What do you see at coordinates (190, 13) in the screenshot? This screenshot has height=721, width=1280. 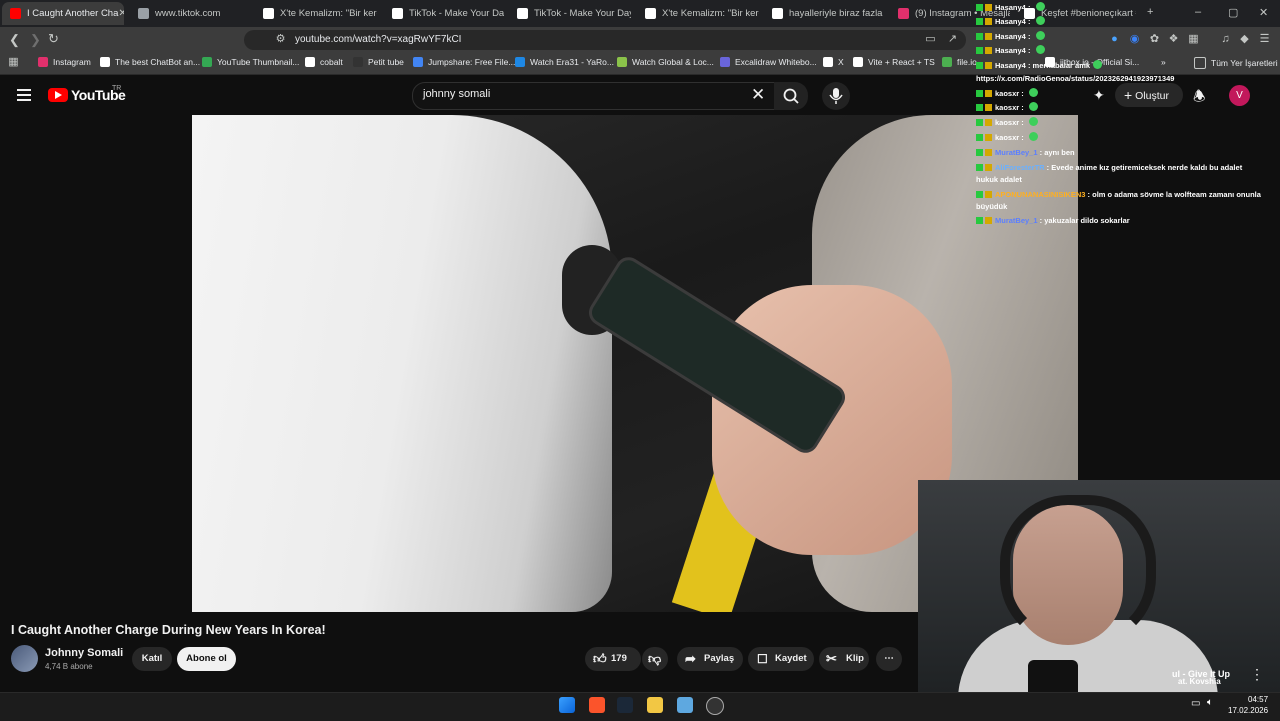 I see `tab-1: www.tiktok.com` at bounding box center [190, 13].